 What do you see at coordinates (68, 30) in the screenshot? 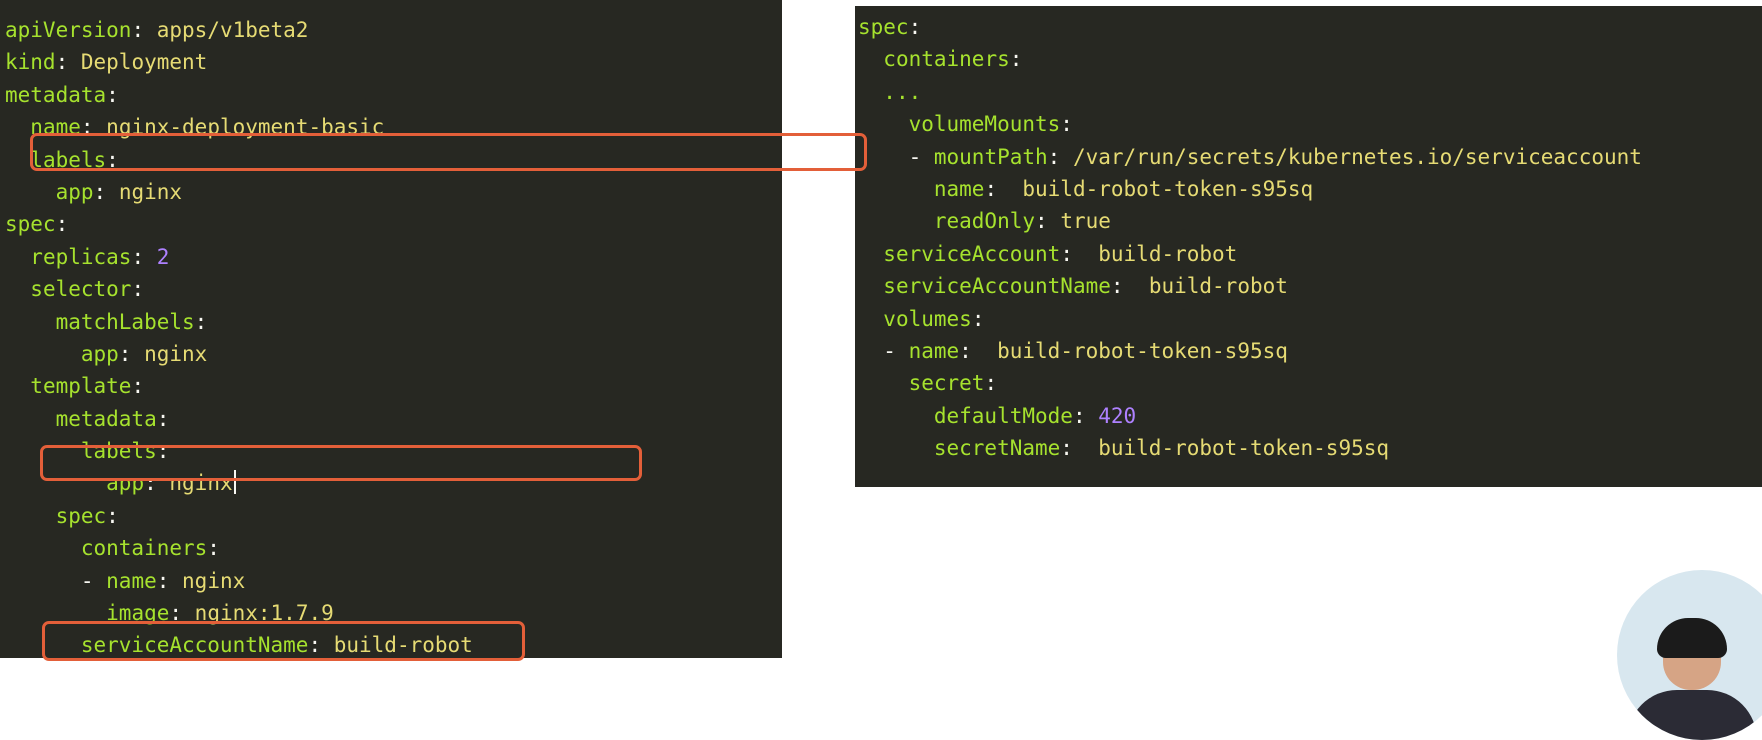
I see `yaml-key: apiVersion` at bounding box center [68, 30].